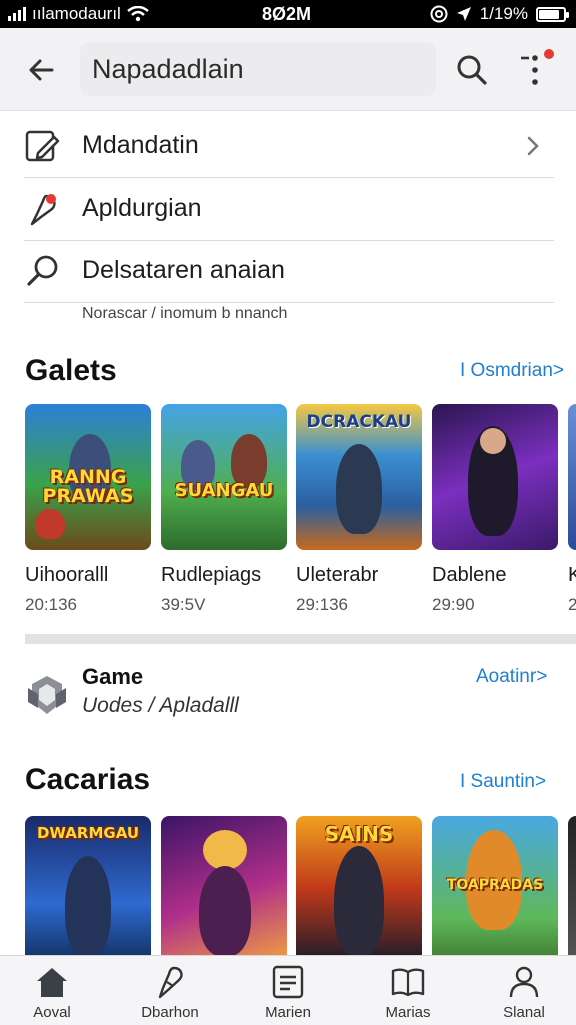  Describe the element at coordinates (52, 982) in the screenshot. I see `home-icon` at that location.